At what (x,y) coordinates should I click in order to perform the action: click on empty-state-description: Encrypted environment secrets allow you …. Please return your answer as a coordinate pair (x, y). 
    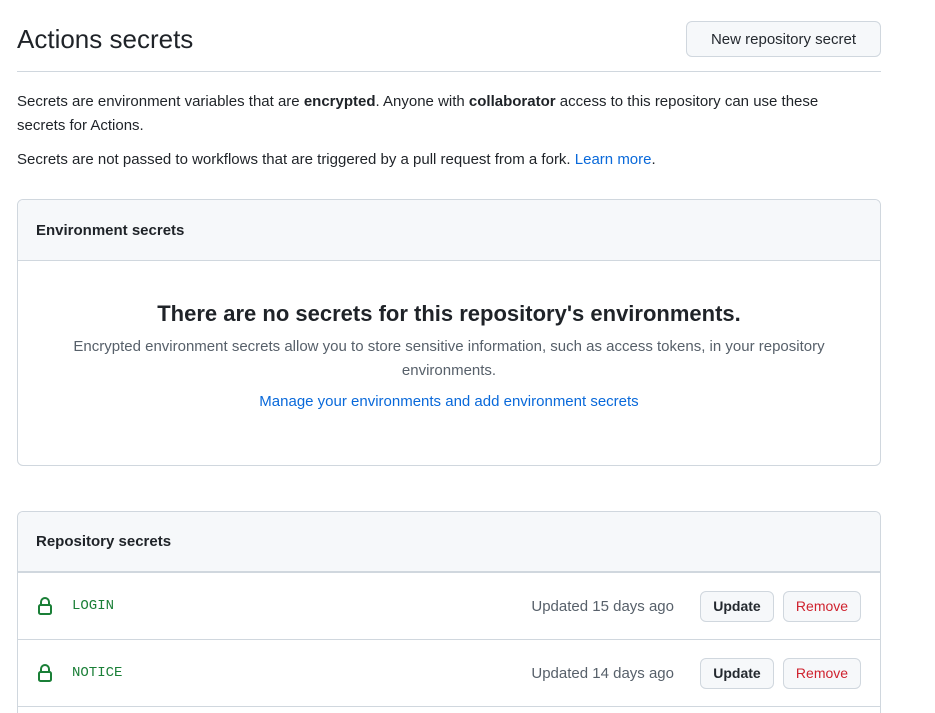
    Looking at the image, I should click on (449, 358).